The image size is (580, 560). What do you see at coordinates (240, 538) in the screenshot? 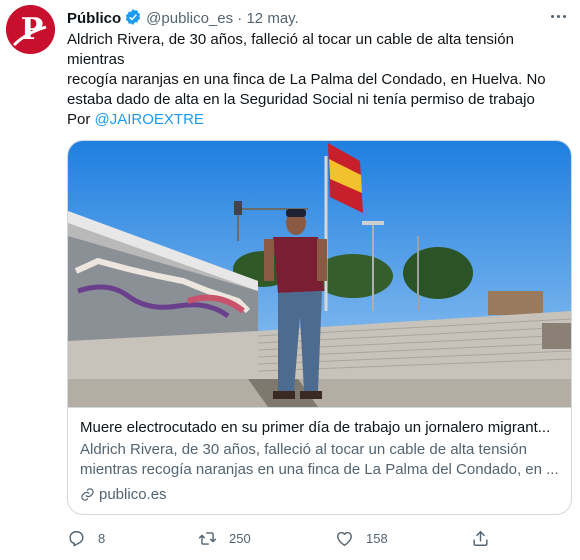
I see `retweet-count: 250` at bounding box center [240, 538].